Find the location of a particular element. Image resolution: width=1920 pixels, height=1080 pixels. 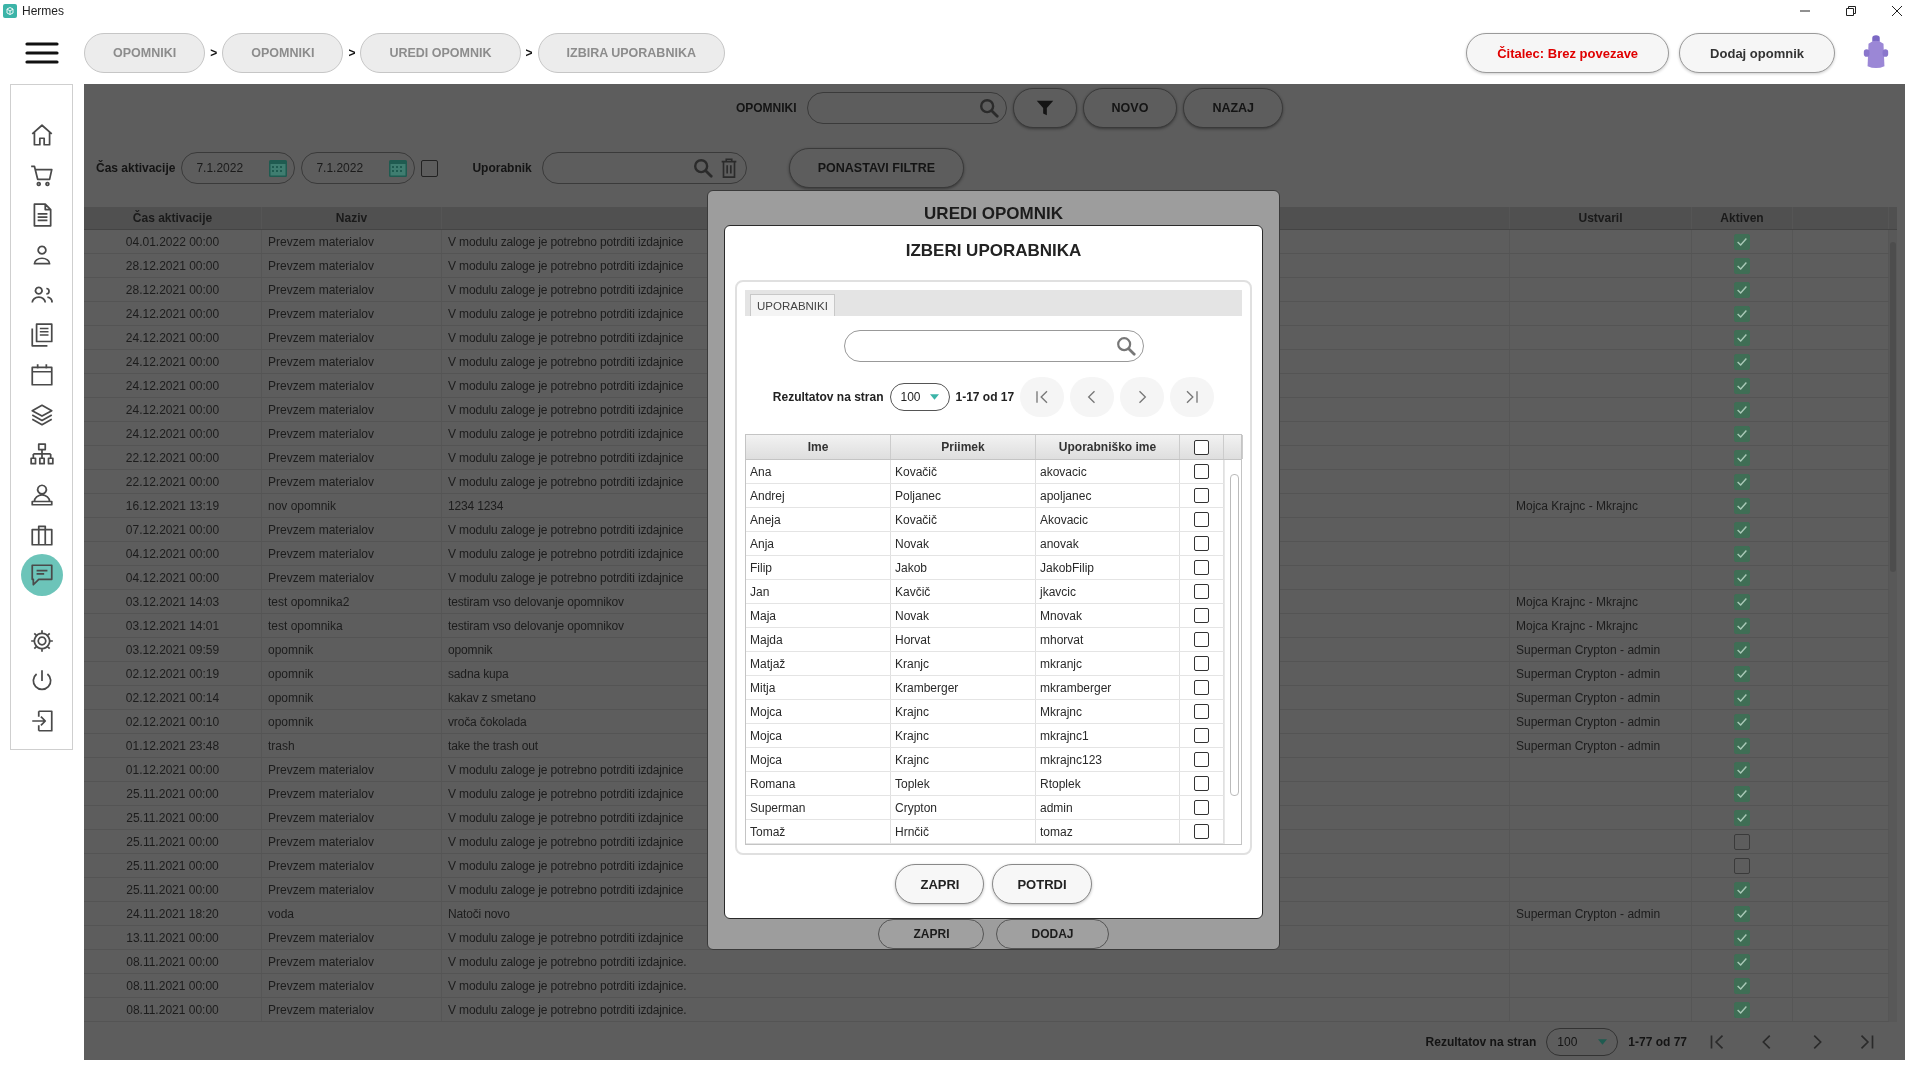

header-button: Čitalec: Brez povezave is located at coordinates (1568, 53).